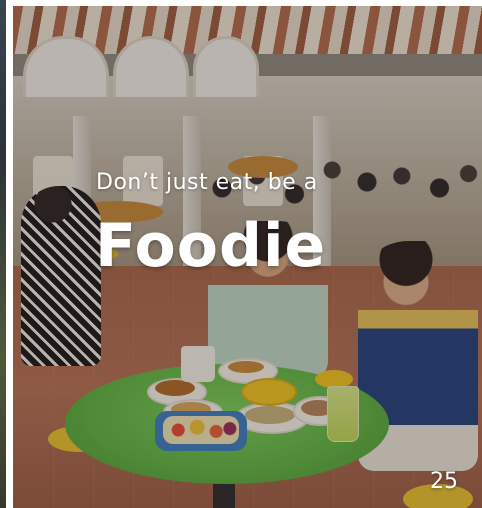 The height and width of the screenshot is (508, 482). What do you see at coordinates (3, 254) in the screenshot?
I see `adjacent-slide-edge` at bounding box center [3, 254].